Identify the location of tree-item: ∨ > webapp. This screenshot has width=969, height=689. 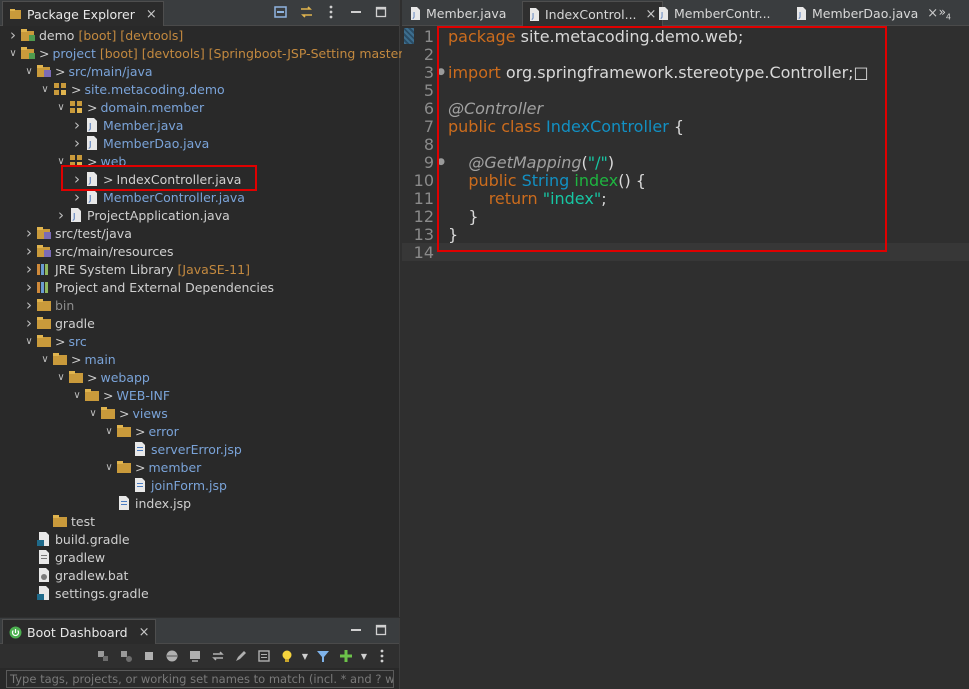
(102, 377).